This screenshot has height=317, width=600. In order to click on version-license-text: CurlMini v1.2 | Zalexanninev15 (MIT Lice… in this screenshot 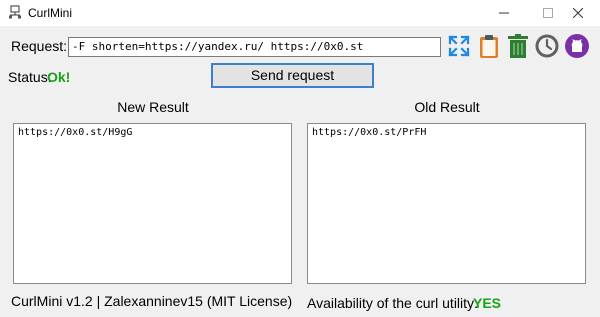, I will do `click(152, 301)`.